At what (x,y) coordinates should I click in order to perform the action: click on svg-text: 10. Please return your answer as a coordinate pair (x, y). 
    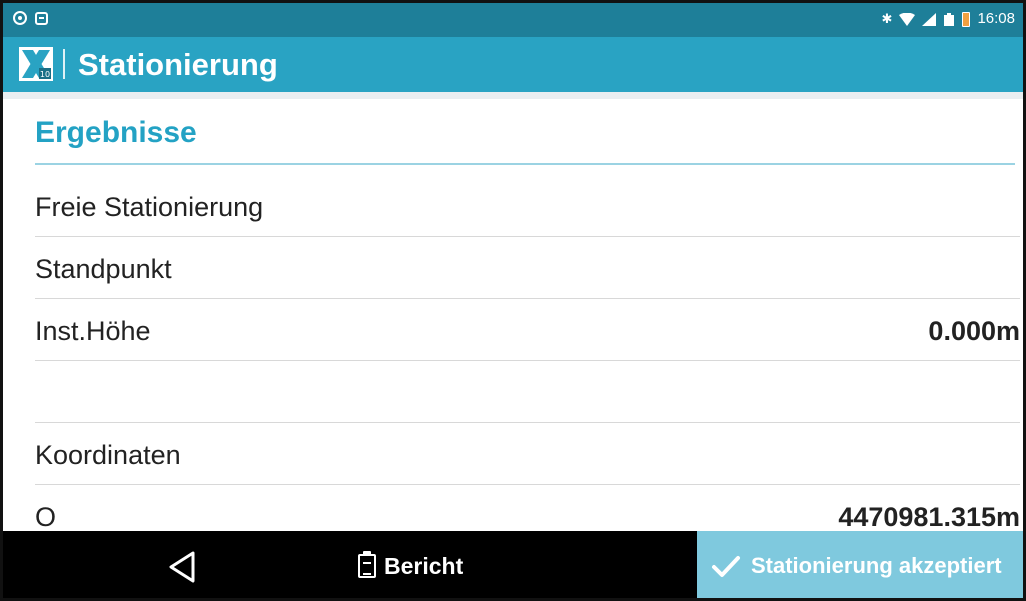
    Looking at the image, I should click on (45, 74).